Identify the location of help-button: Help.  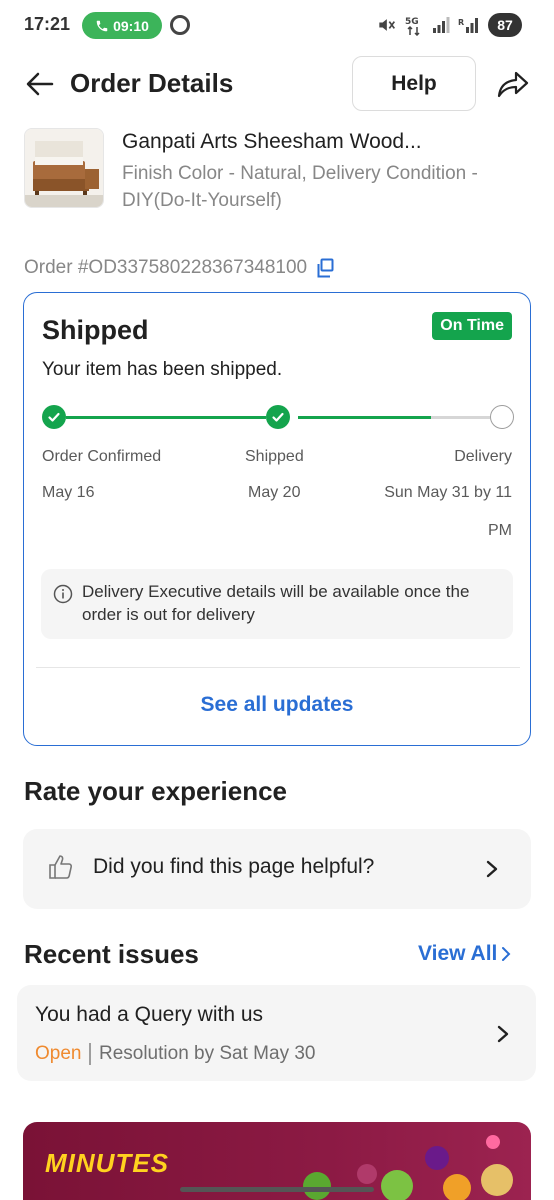
(414, 83).